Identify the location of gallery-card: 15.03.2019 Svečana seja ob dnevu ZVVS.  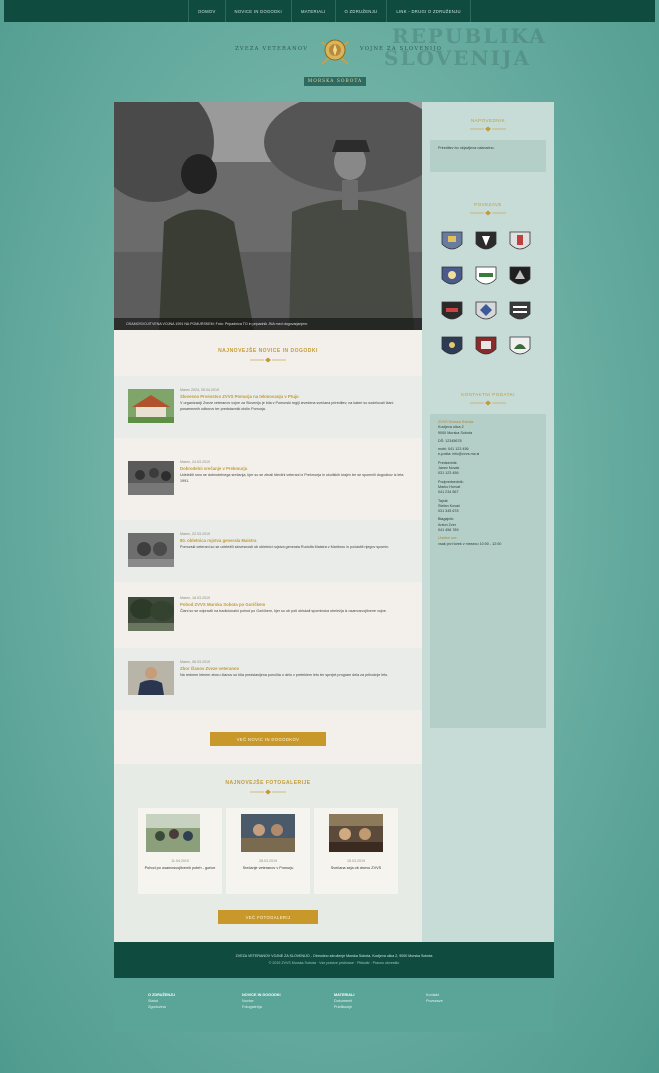
(356, 851).